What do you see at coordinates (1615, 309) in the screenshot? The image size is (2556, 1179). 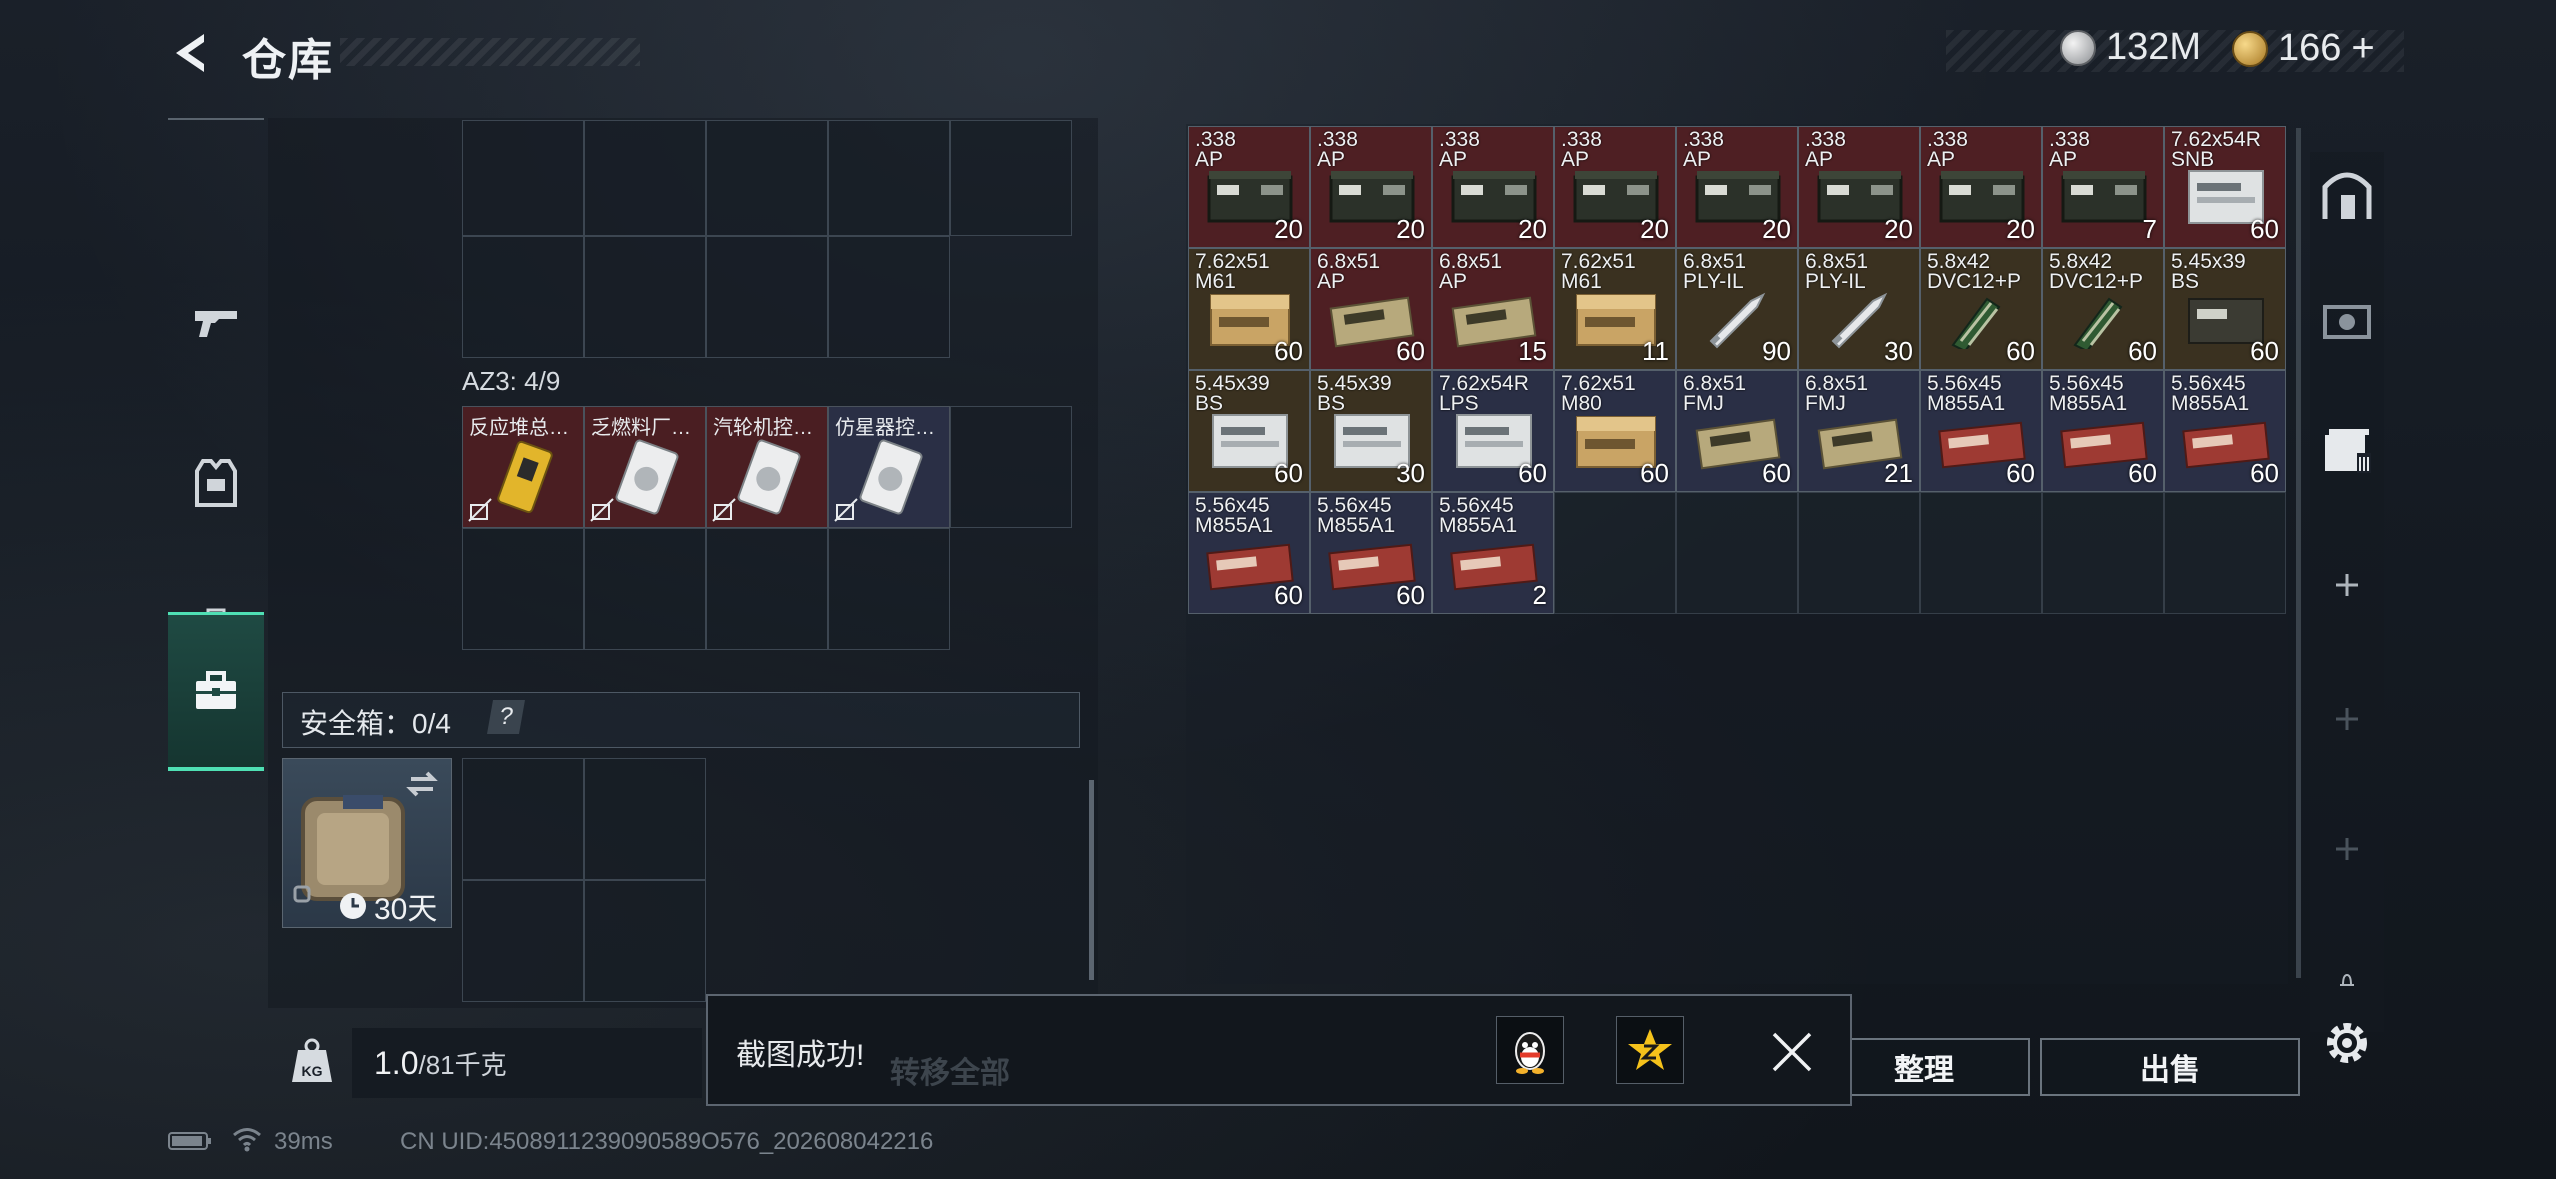 I see `stash-item: 7.62x51 M61 11` at bounding box center [1615, 309].